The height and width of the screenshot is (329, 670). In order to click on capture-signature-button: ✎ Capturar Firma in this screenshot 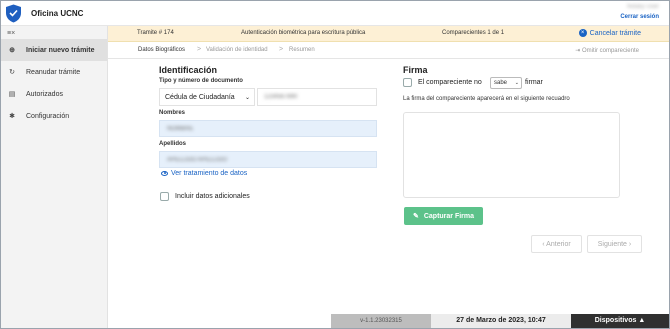, I will do `click(443, 216)`.